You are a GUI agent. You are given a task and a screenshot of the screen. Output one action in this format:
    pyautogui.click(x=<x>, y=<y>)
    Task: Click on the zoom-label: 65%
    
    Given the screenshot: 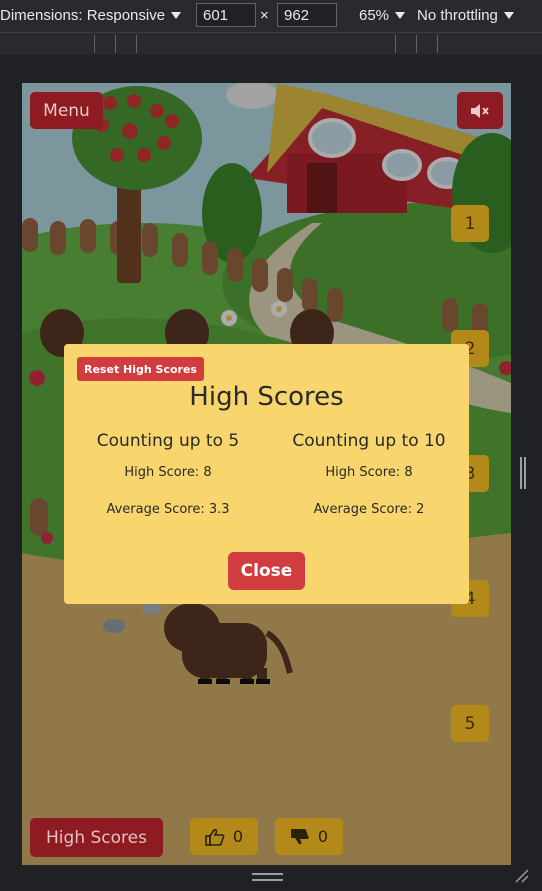 What is the action you would take?
    pyautogui.click(x=374, y=15)
    